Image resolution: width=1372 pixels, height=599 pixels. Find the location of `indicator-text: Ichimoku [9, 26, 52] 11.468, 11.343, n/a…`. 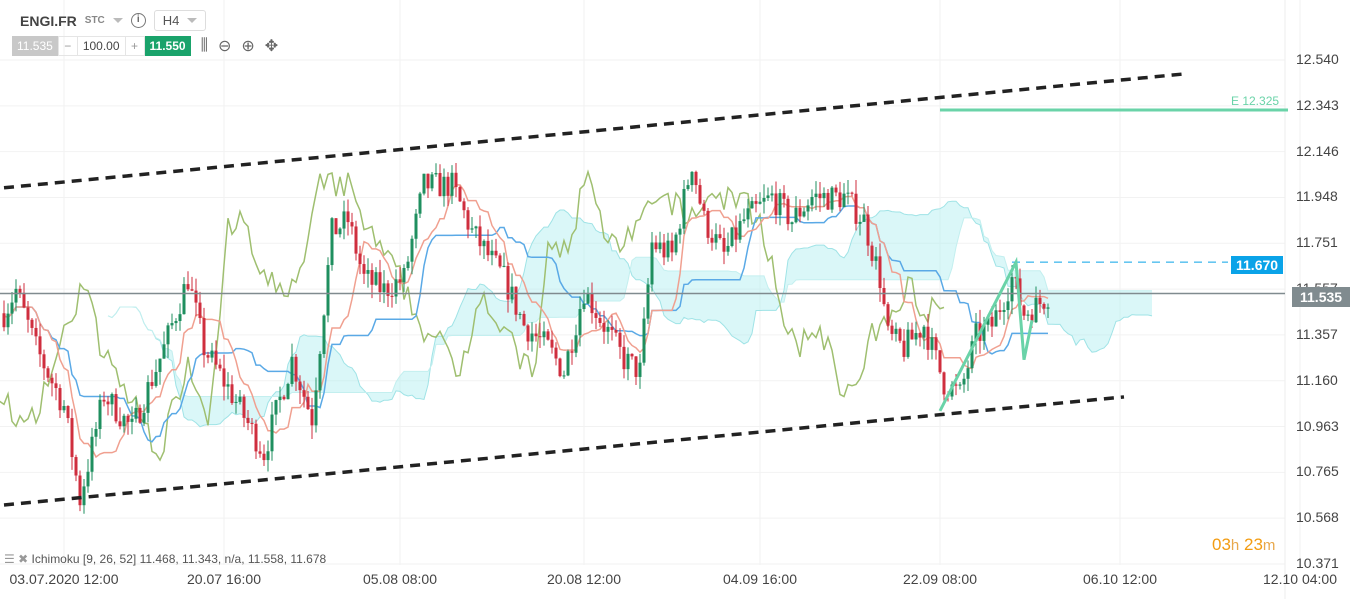

indicator-text: Ichimoku [9, 26, 52] 11.468, 11.343, n/a… is located at coordinates (179, 559).